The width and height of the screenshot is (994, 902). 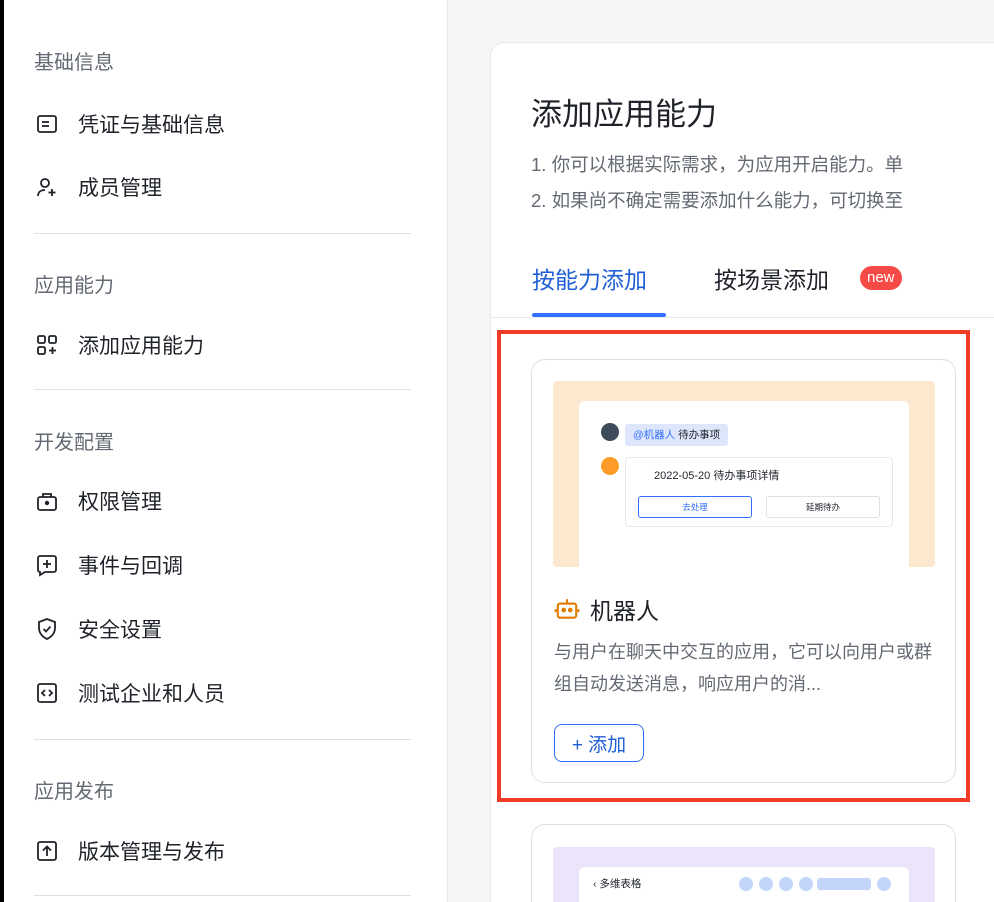 I want to click on sidebar-item-events: 事件与回调, so click(x=108, y=565).